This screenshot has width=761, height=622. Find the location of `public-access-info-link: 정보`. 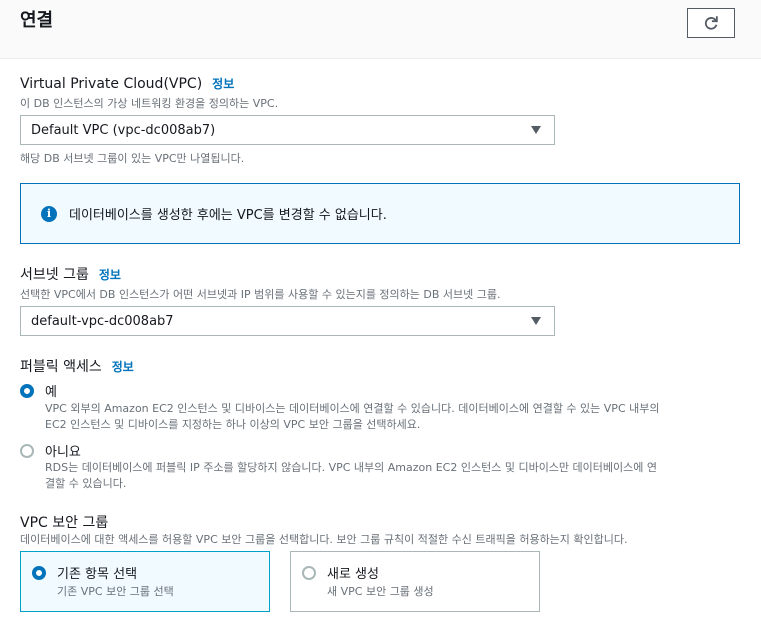

public-access-info-link: 정보 is located at coordinates (123, 366).